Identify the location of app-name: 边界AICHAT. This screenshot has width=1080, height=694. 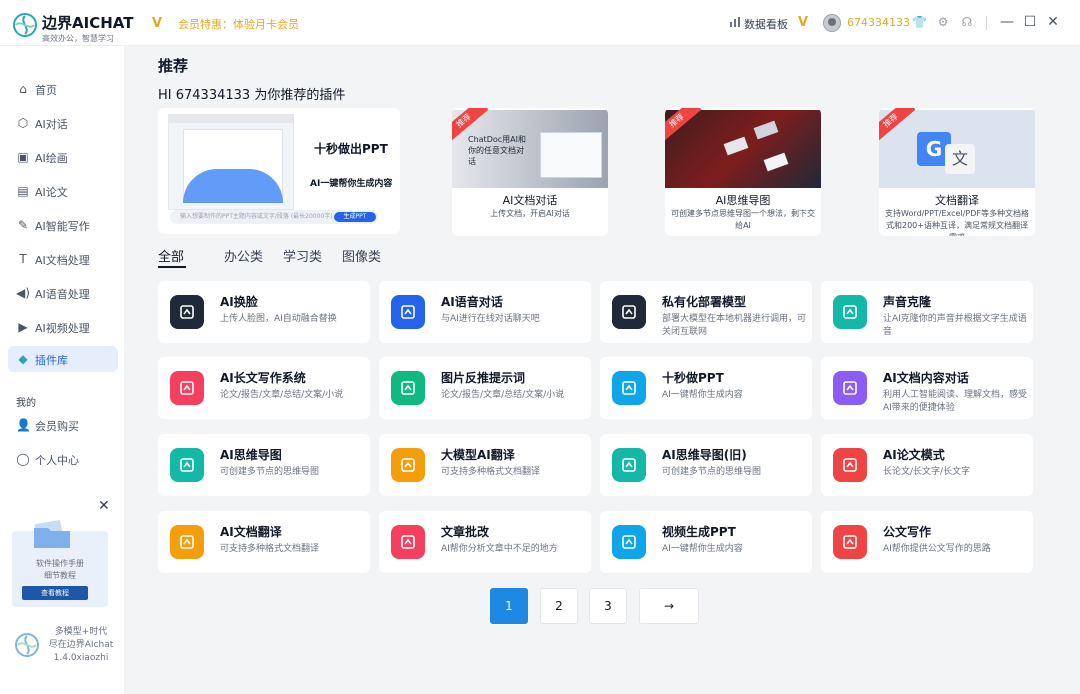
(88, 23).